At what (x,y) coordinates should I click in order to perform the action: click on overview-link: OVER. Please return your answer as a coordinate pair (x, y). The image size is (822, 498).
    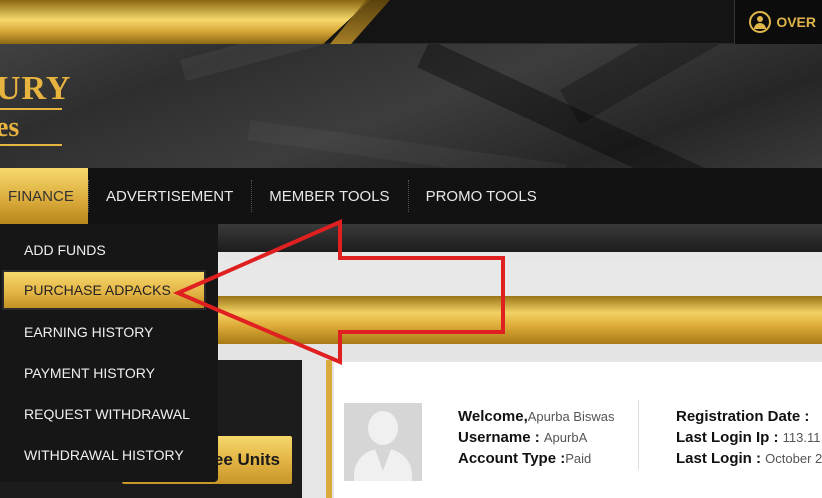
    Looking at the image, I should click on (778, 22).